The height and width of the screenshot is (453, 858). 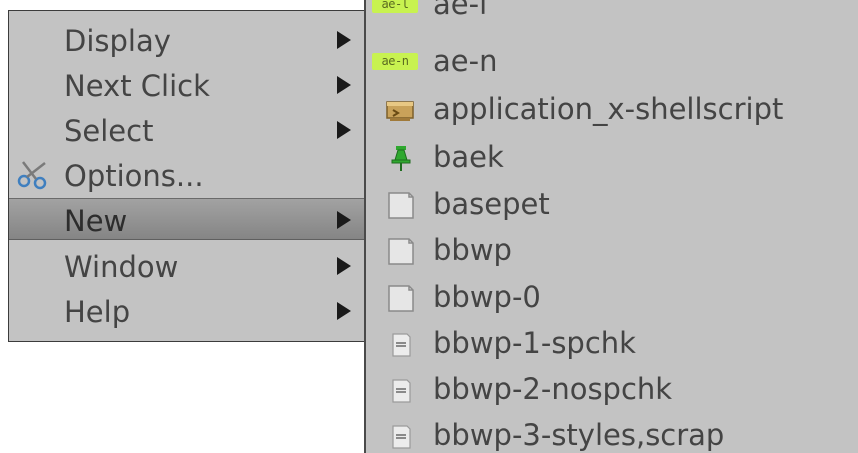 I want to click on shellscript-icon, so click(x=400, y=111).